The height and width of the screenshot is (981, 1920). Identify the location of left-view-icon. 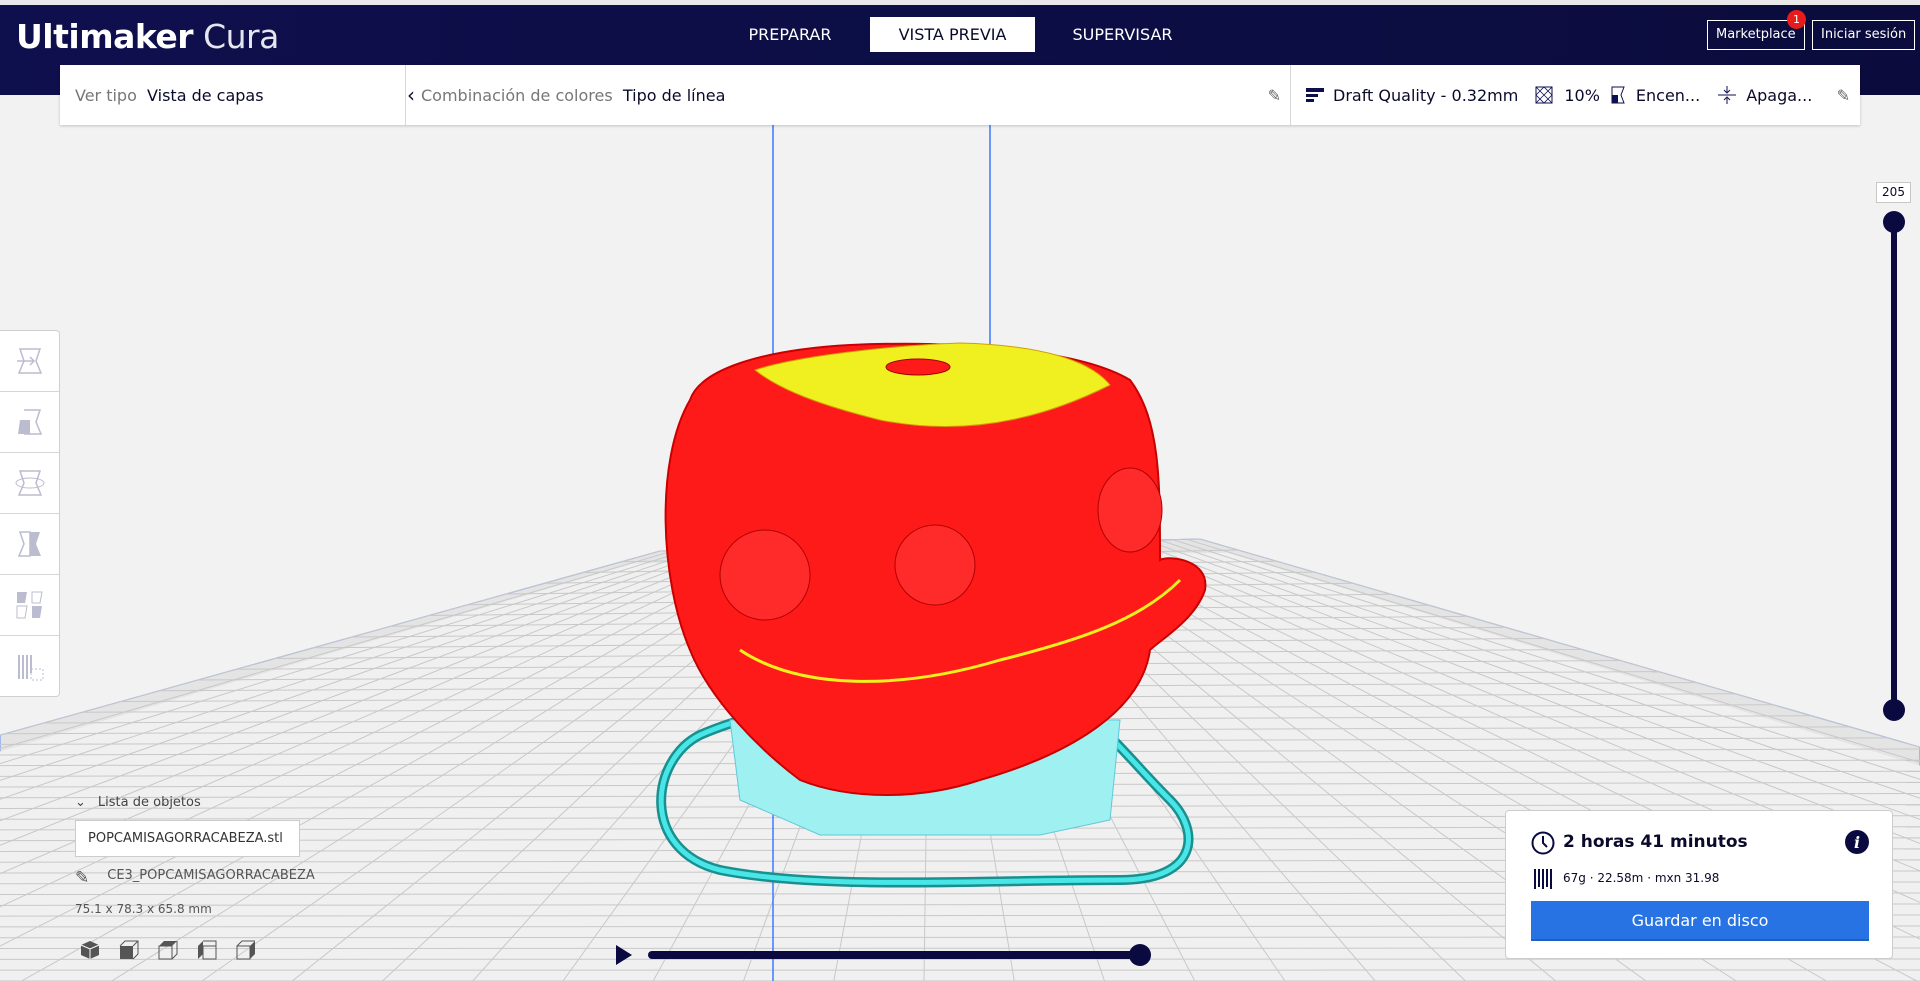
(207, 950).